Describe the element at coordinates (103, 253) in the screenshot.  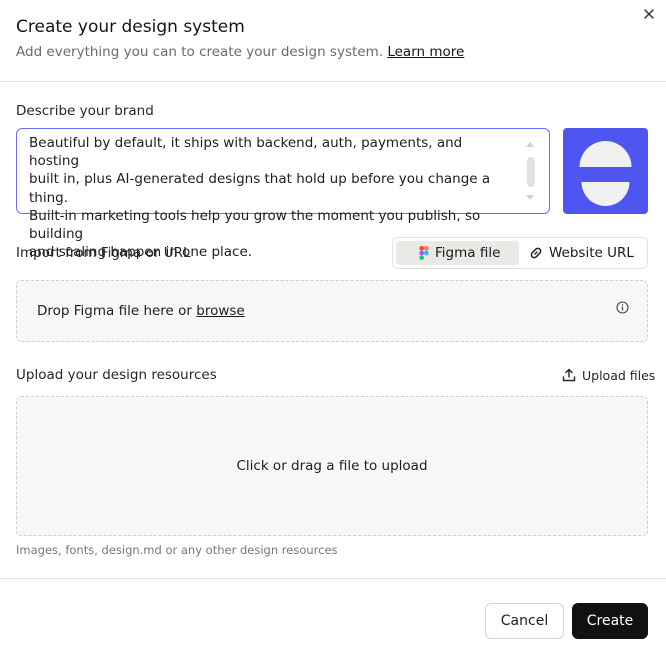
I see `import-label: Import from Figma or URL` at that location.